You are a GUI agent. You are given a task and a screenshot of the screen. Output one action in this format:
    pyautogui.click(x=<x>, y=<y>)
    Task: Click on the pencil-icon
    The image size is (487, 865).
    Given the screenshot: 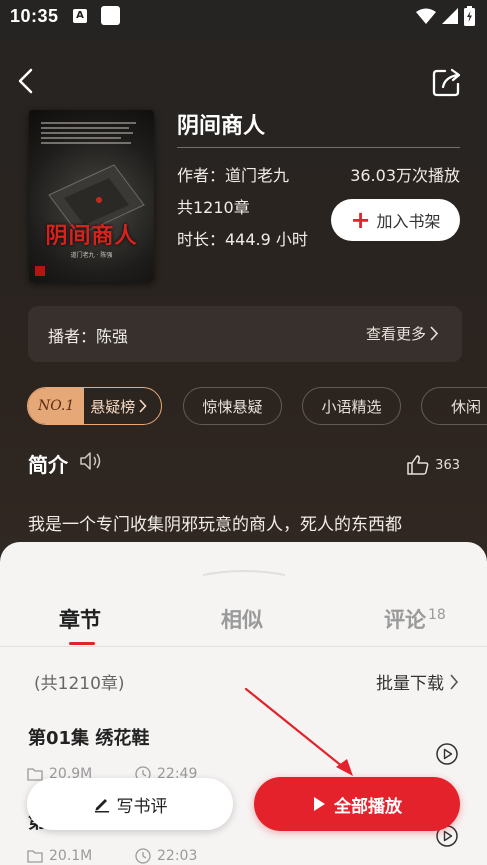 What is the action you would take?
    pyautogui.click(x=101, y=806)
    